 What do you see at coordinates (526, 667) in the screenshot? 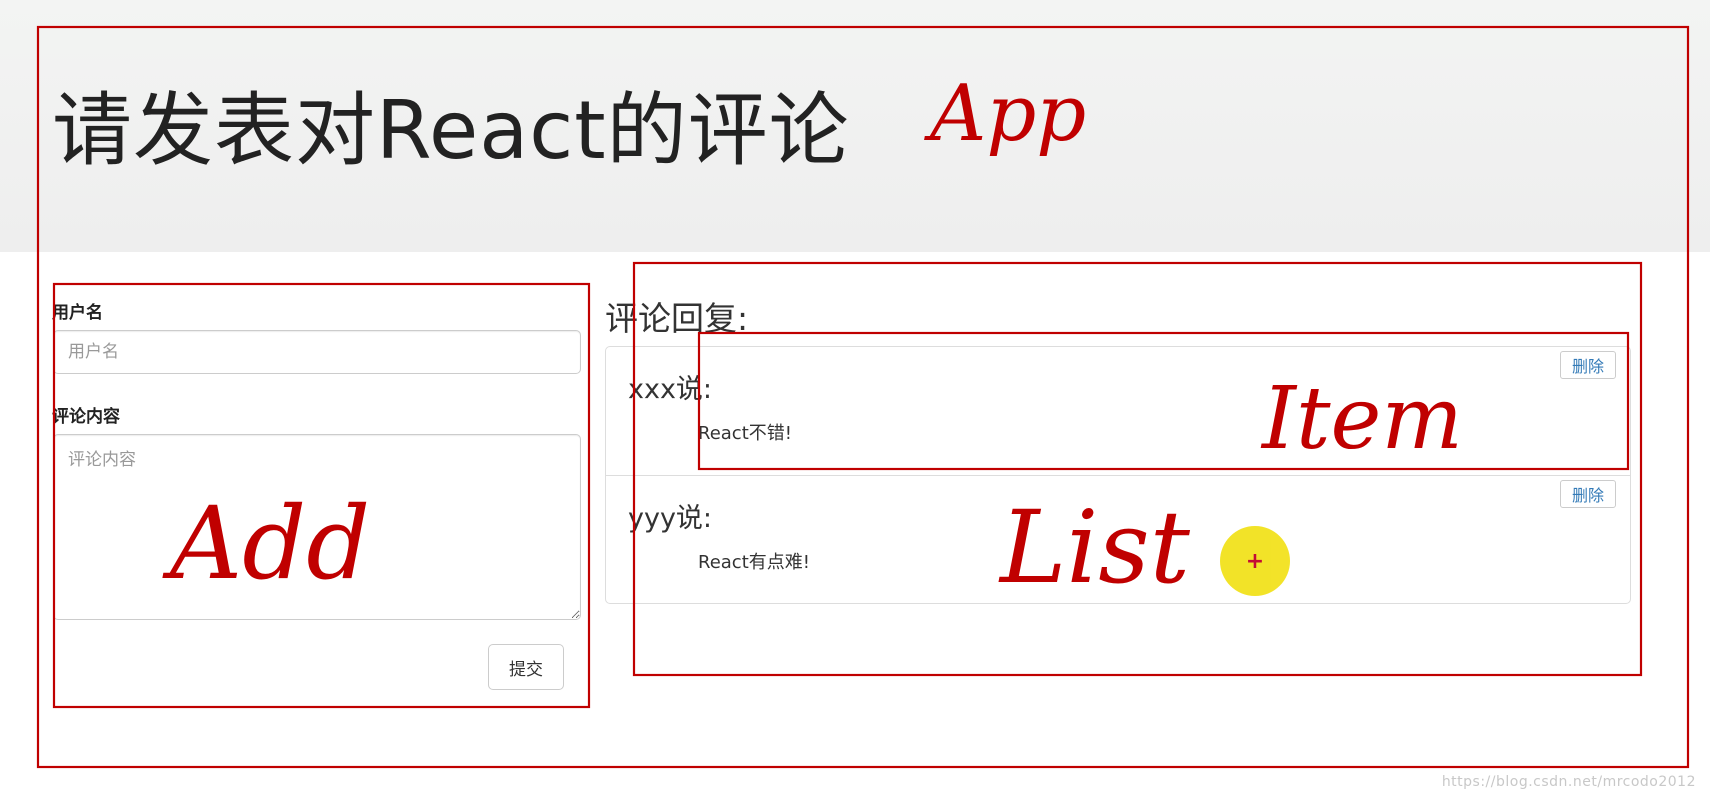
I see `submit-button: 提交` at bounding box center [526, 667].